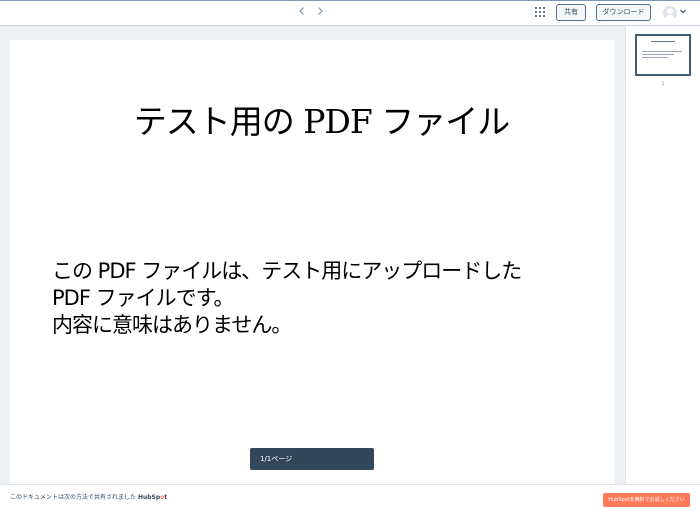 This screenshot has height=511, width=700. Describe the element at coordinates (350, 13) in the screenshot. I see `top-bar: 共有 ダウンロード` at that location.